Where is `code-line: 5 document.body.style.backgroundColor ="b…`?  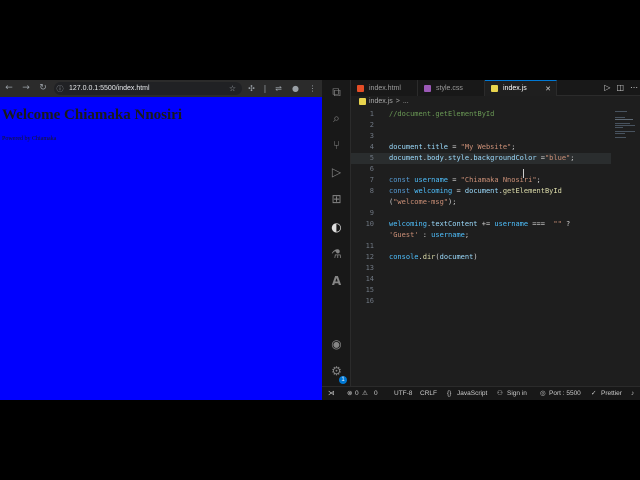 code-line: 5 document.body.style.backgroundColor ="b… is located at coordinates (481, 158).